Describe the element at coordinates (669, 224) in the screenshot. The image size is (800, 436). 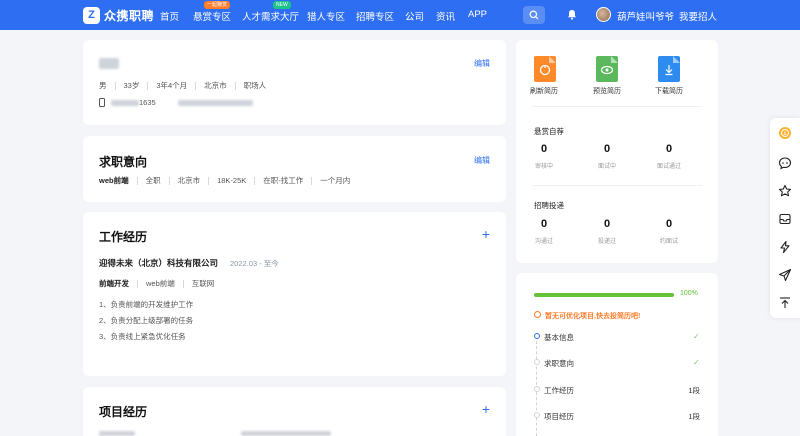
I see `delivery-interview-count: 0` at that location.